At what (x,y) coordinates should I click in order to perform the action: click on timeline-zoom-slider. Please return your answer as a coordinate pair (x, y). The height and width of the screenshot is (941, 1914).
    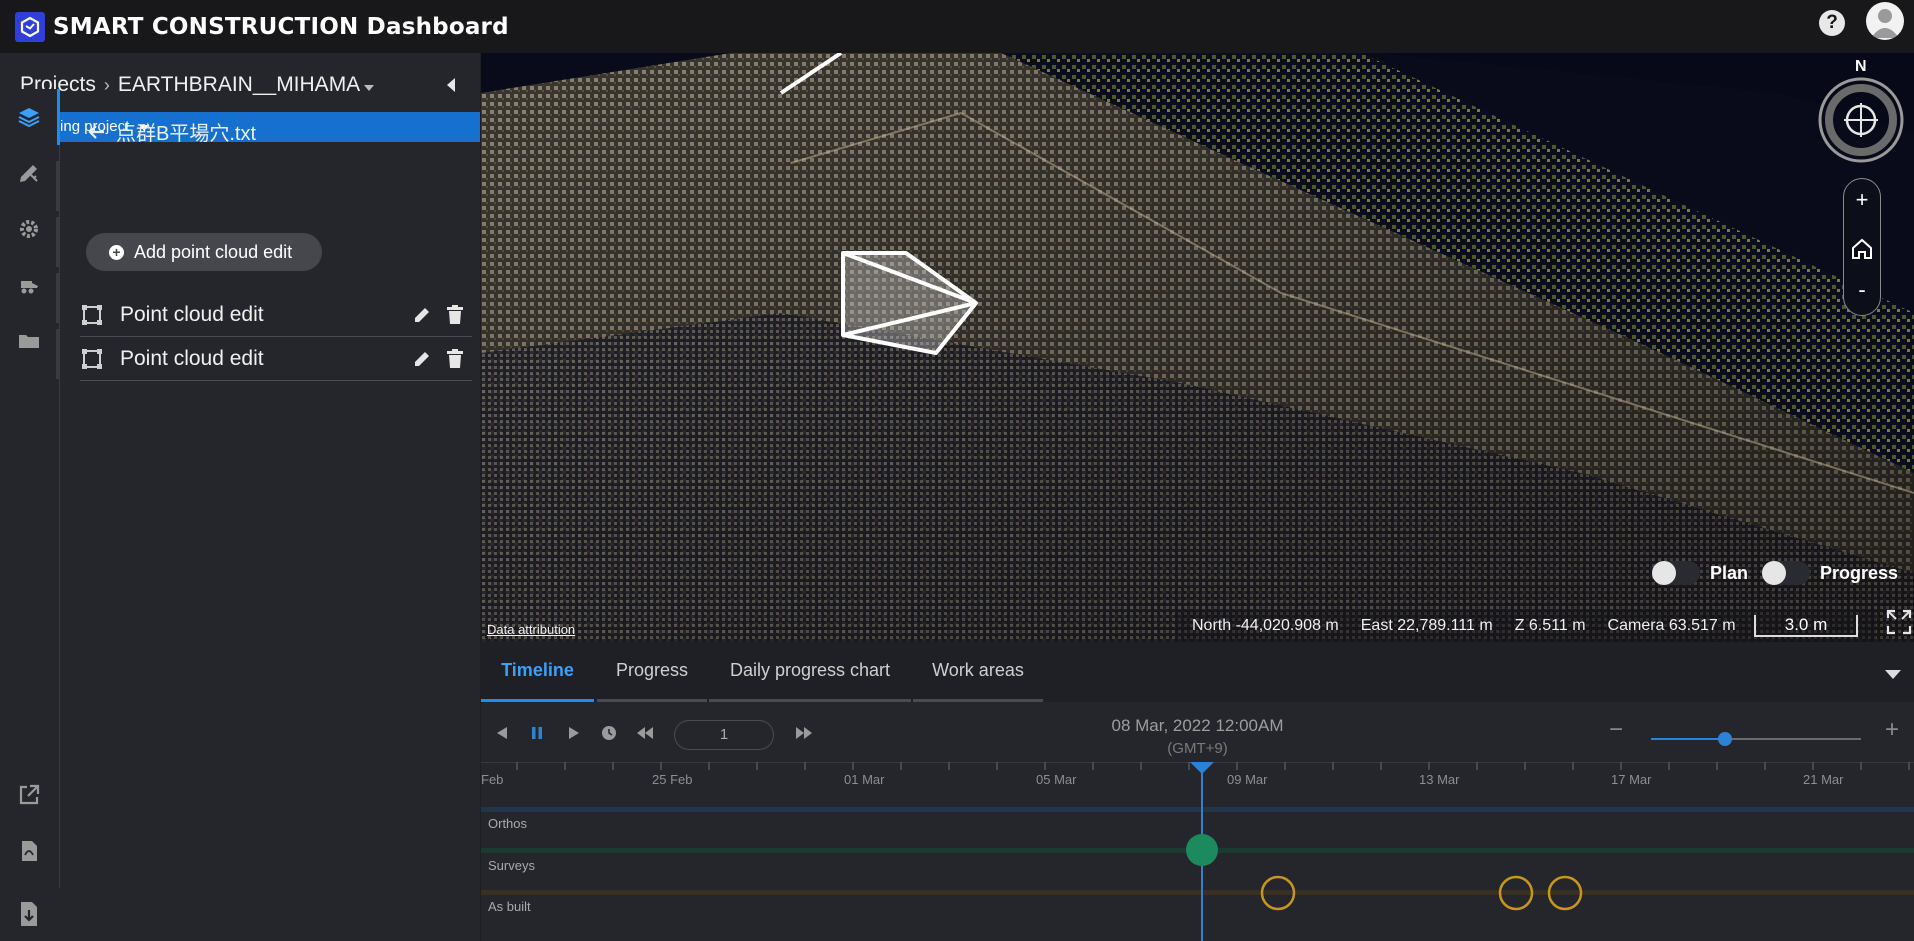
    Looking at the image, I should click on (1756, 739).